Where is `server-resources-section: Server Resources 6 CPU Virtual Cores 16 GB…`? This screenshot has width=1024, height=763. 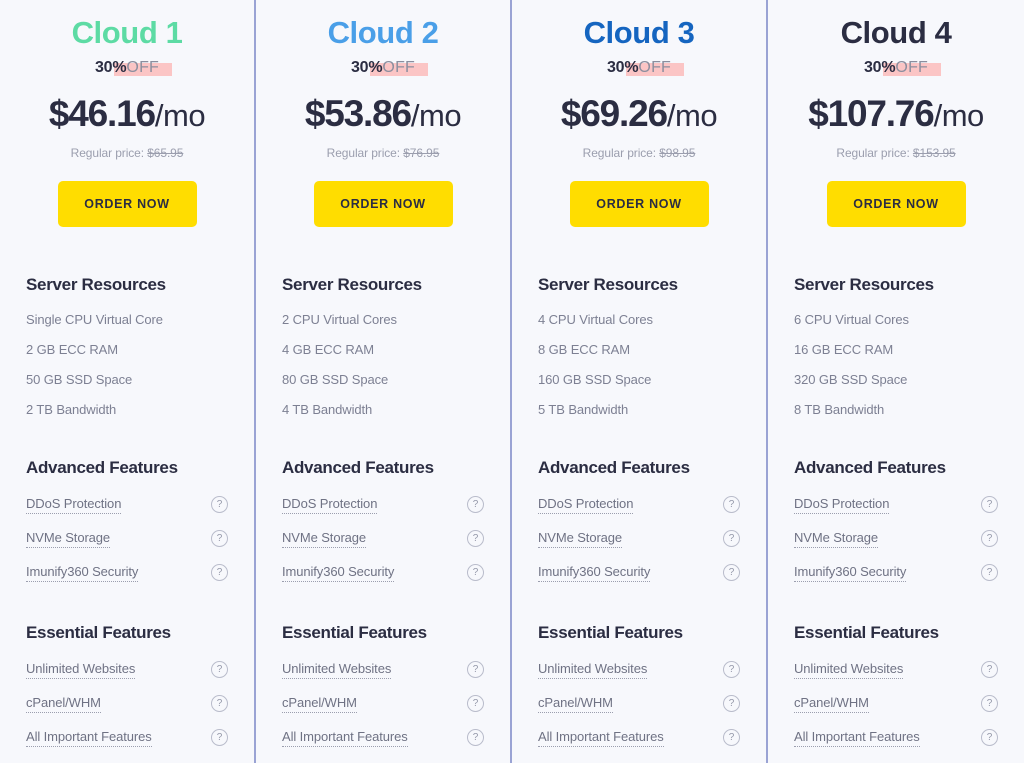
server-resources-section: Server Resources 6 CPU Virtual Cores 16 GB… is located at coordinates (896, 354).